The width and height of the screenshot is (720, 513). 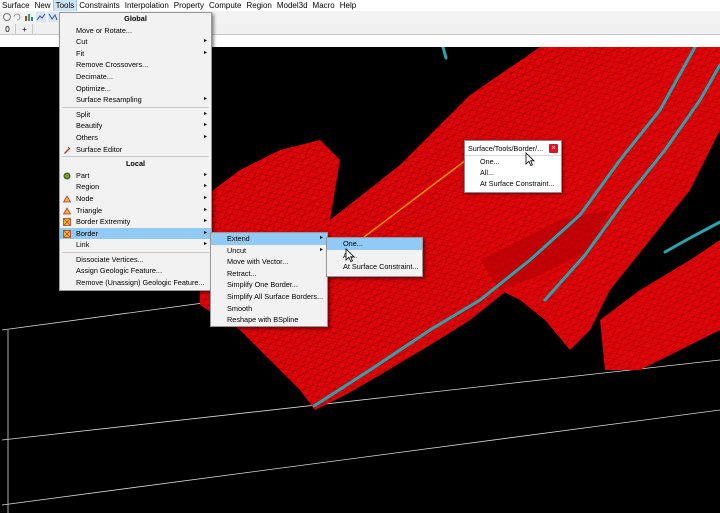 What do you see at coordinates (67, 199) in the screenshot?
I see `node-icon` at bounding box center [67, 199].